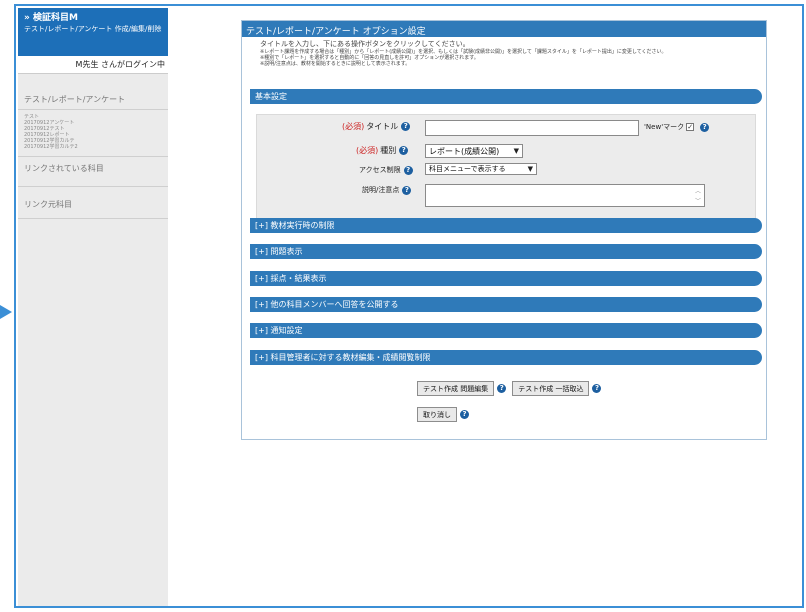 The image size is (806, 612). I want to click on action-row: テスト作成 問題編集 ? テスト作成 一括取込 ?, so click(509, 388).